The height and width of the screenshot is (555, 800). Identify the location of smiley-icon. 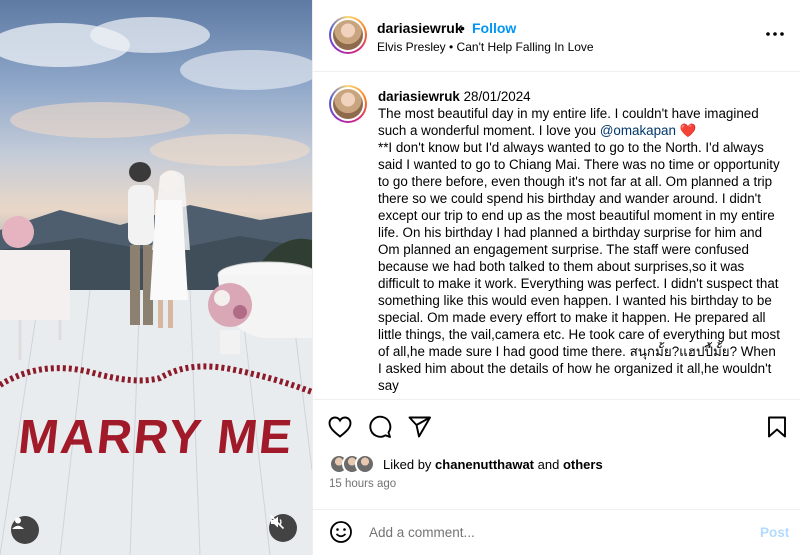
(341, 532).